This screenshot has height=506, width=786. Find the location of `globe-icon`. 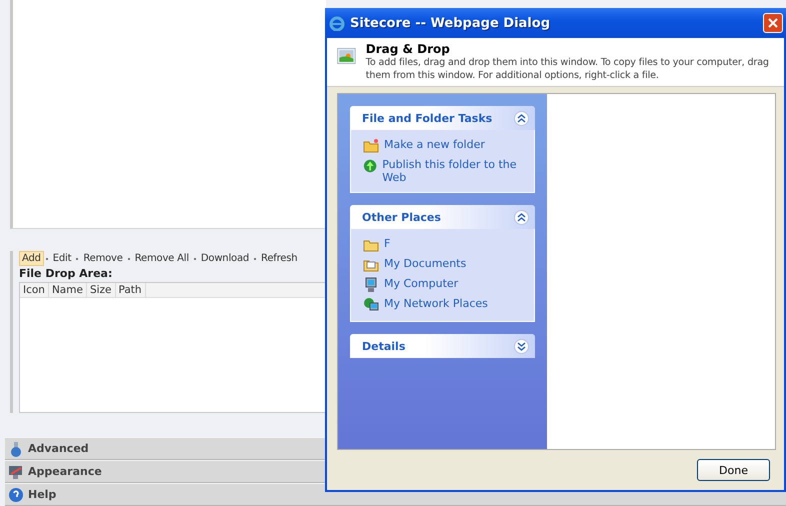

globe-icon is located at coordinates (370, 166).